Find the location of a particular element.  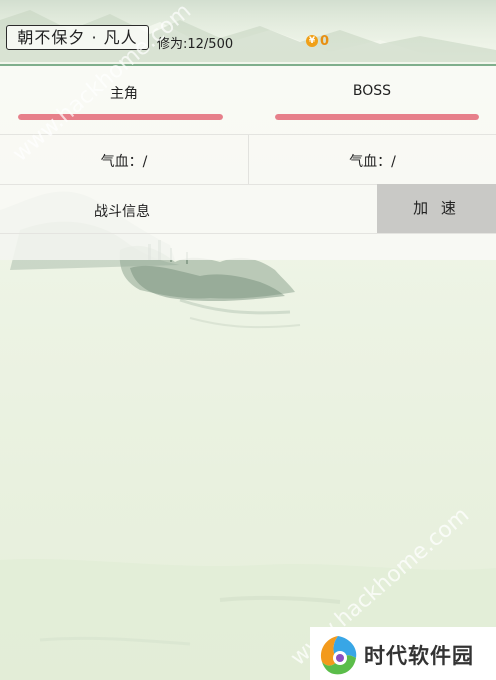

top-status-bar: 朝不保夕 · 凡人 修为:12/500 ¥ 0 is located at coordinates (248, 32).